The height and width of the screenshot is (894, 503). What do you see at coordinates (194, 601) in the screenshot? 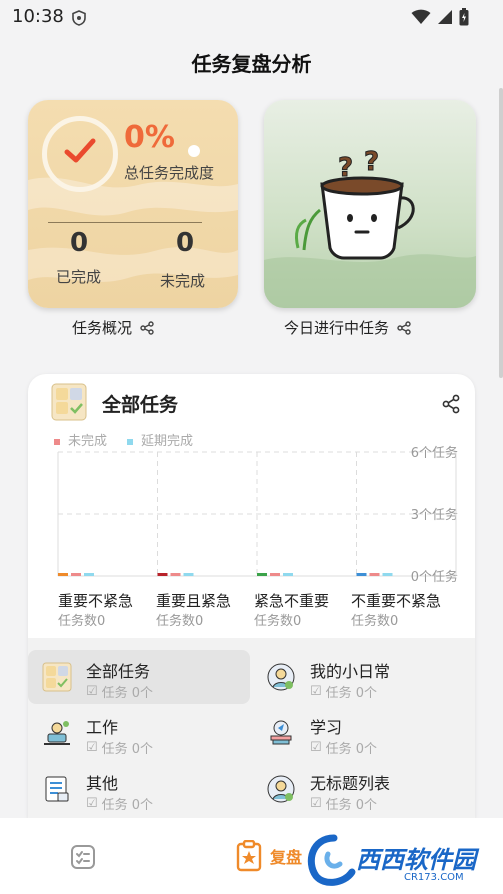
I see `category-label: 重要且紧急` at bounding box center [194, 601].